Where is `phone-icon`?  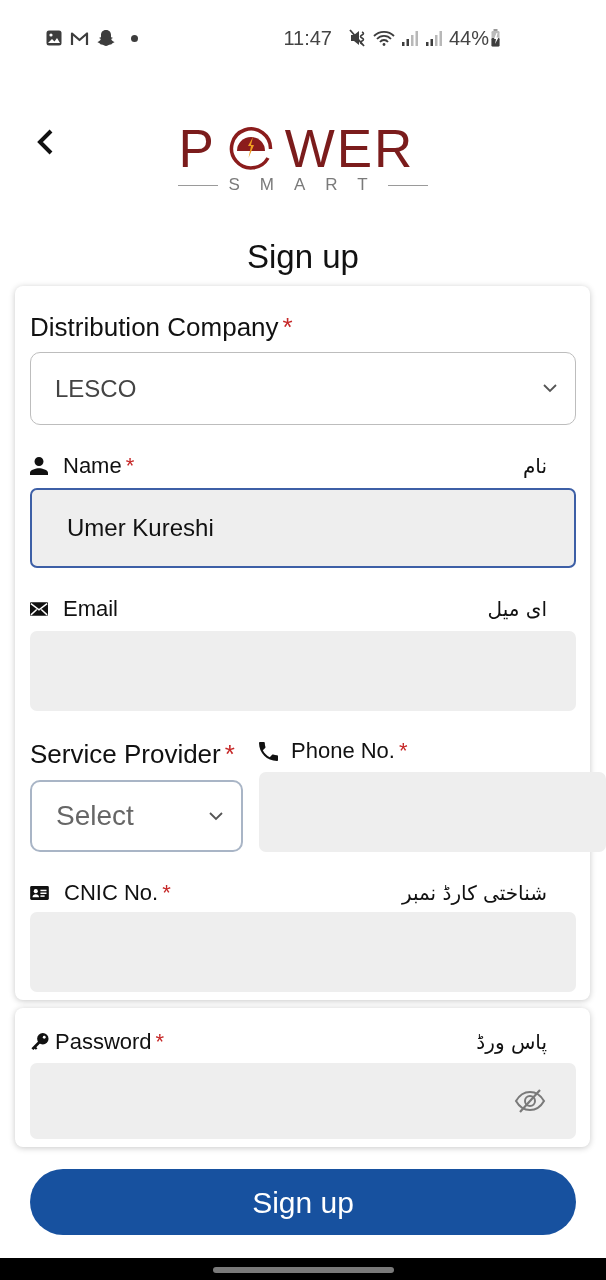 phone-icon is located at coordinates (268, 751).